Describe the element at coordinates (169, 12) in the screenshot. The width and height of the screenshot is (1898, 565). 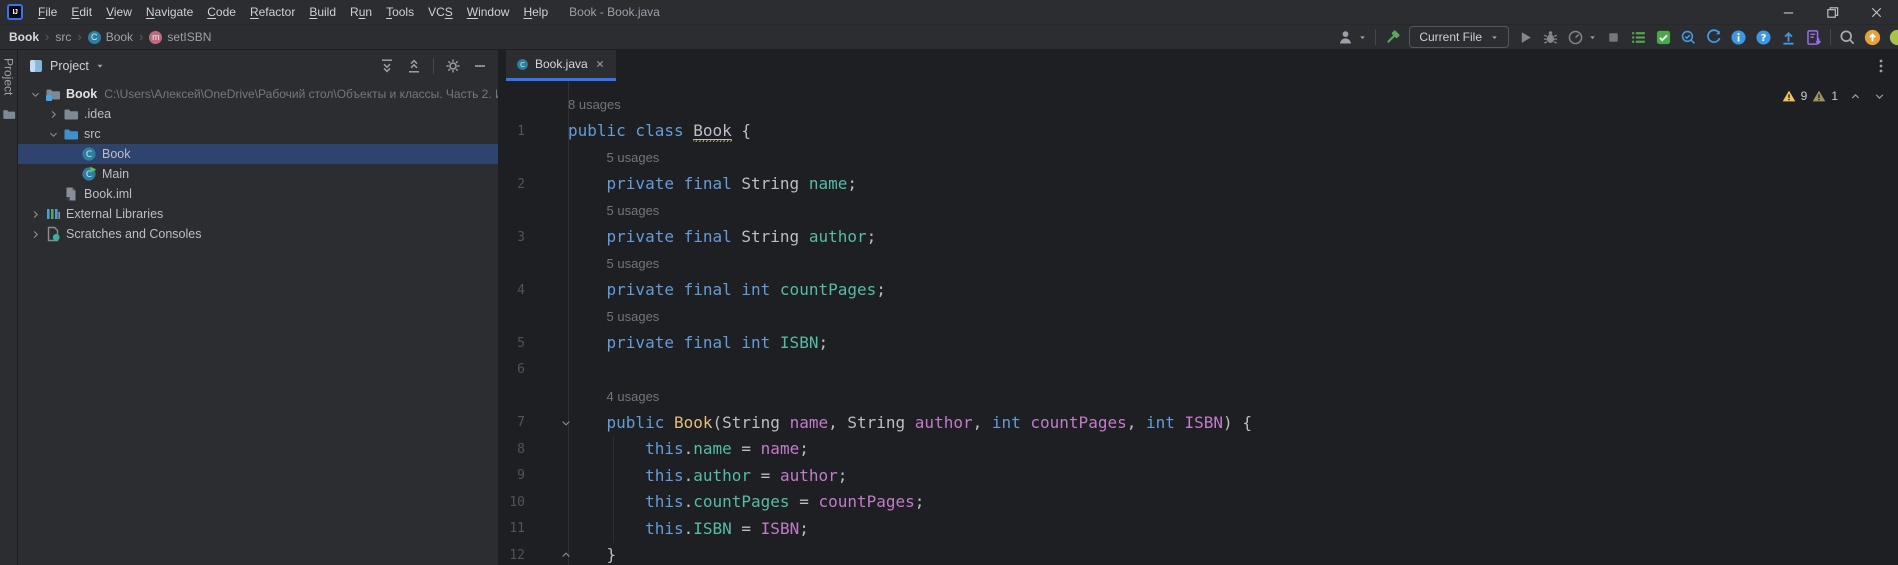
I see `menu-navigate: Navigate` at that location.